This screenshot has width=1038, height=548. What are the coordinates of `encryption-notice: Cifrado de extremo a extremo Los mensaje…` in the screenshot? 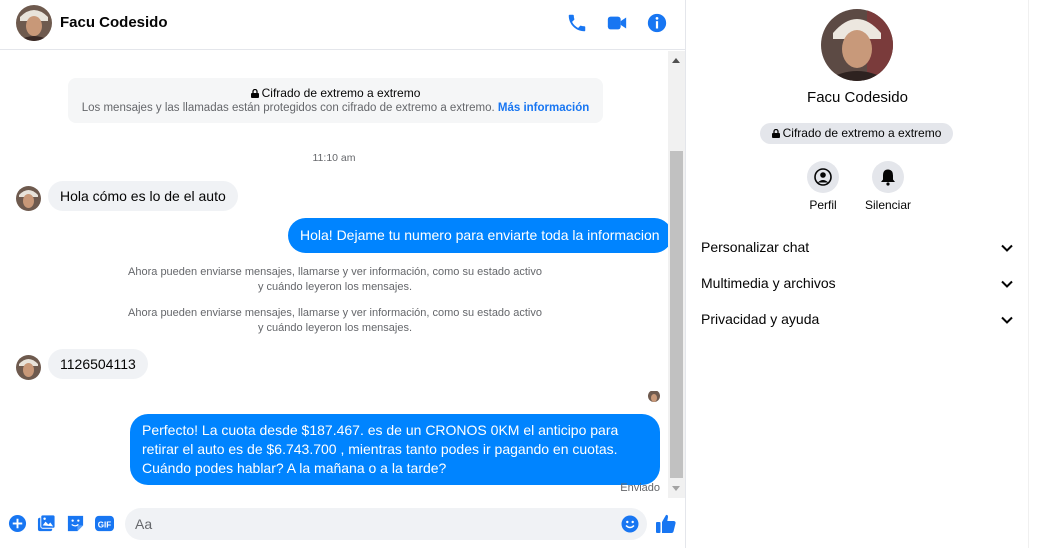 It's located at (335, 100).